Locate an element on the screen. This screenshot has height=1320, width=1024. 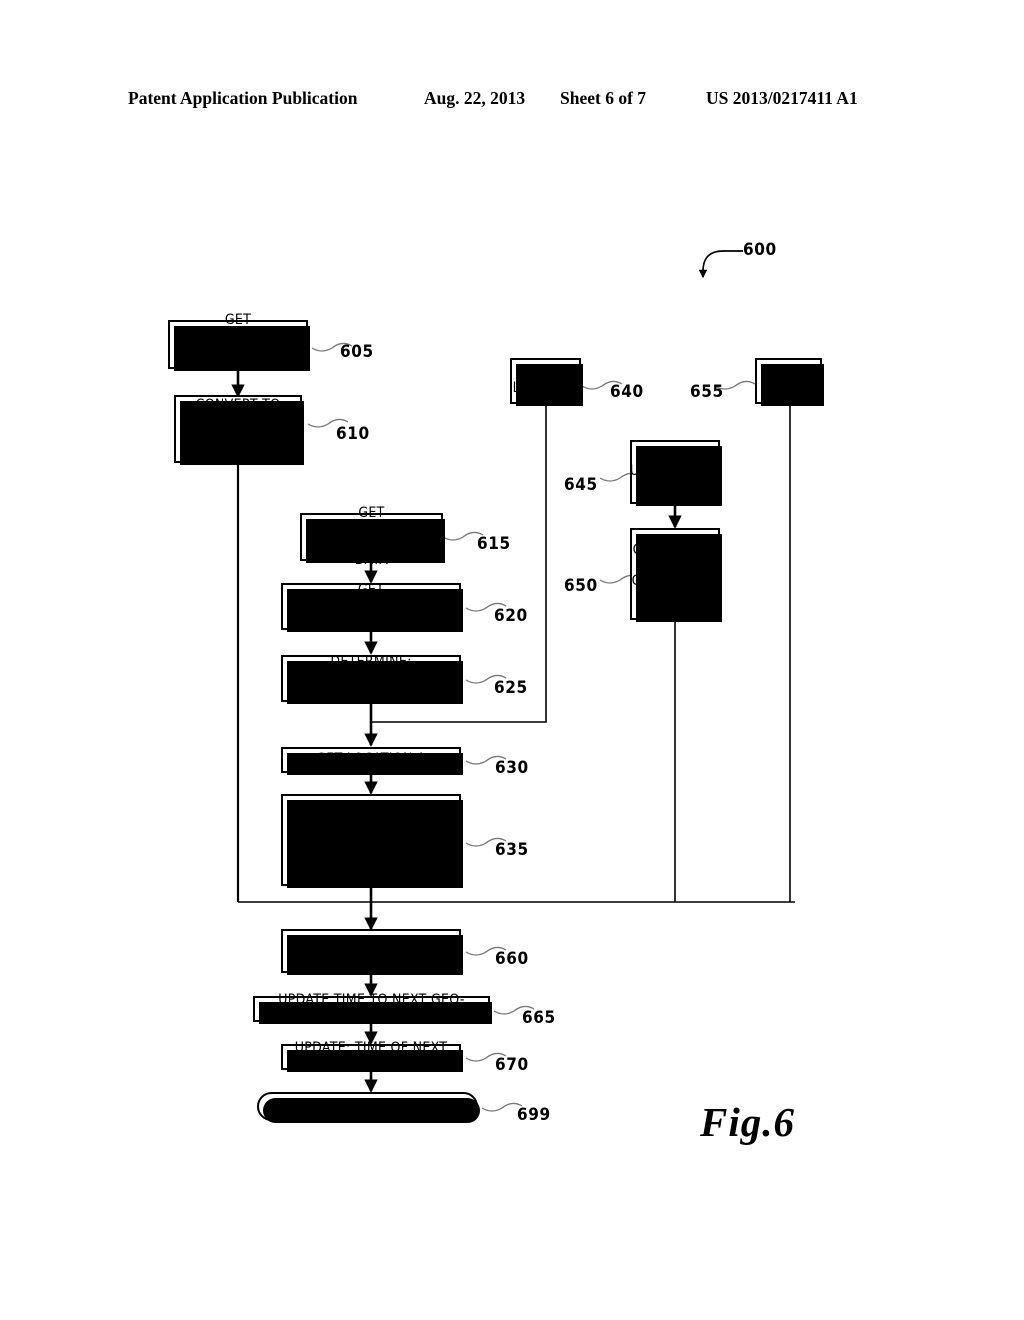
node-label: GET RF TX-EMITTER COORDINATES is located at coordinates (371, 606).